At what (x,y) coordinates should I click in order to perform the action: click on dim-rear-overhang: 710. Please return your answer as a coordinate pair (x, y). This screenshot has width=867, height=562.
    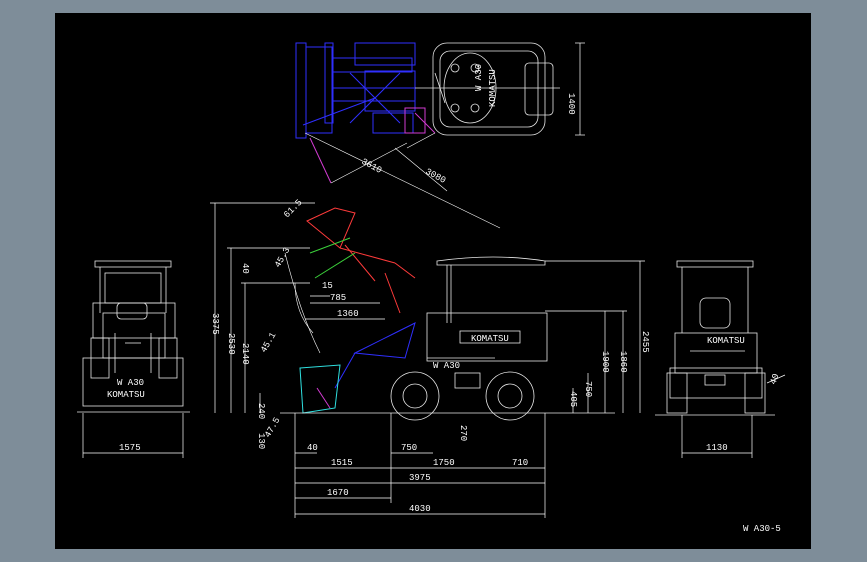
    Looking at the image, I should click on (520, 463).